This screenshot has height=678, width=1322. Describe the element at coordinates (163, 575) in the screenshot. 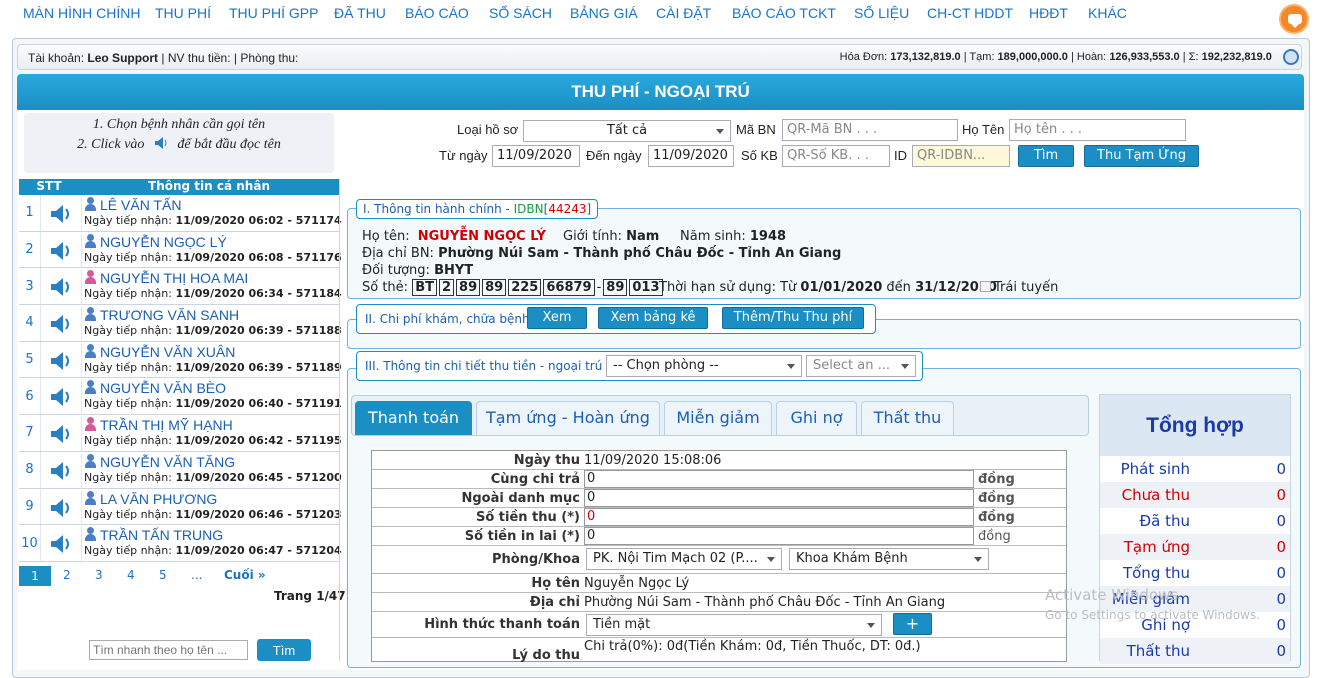

I see `page-5: 5` at that location.